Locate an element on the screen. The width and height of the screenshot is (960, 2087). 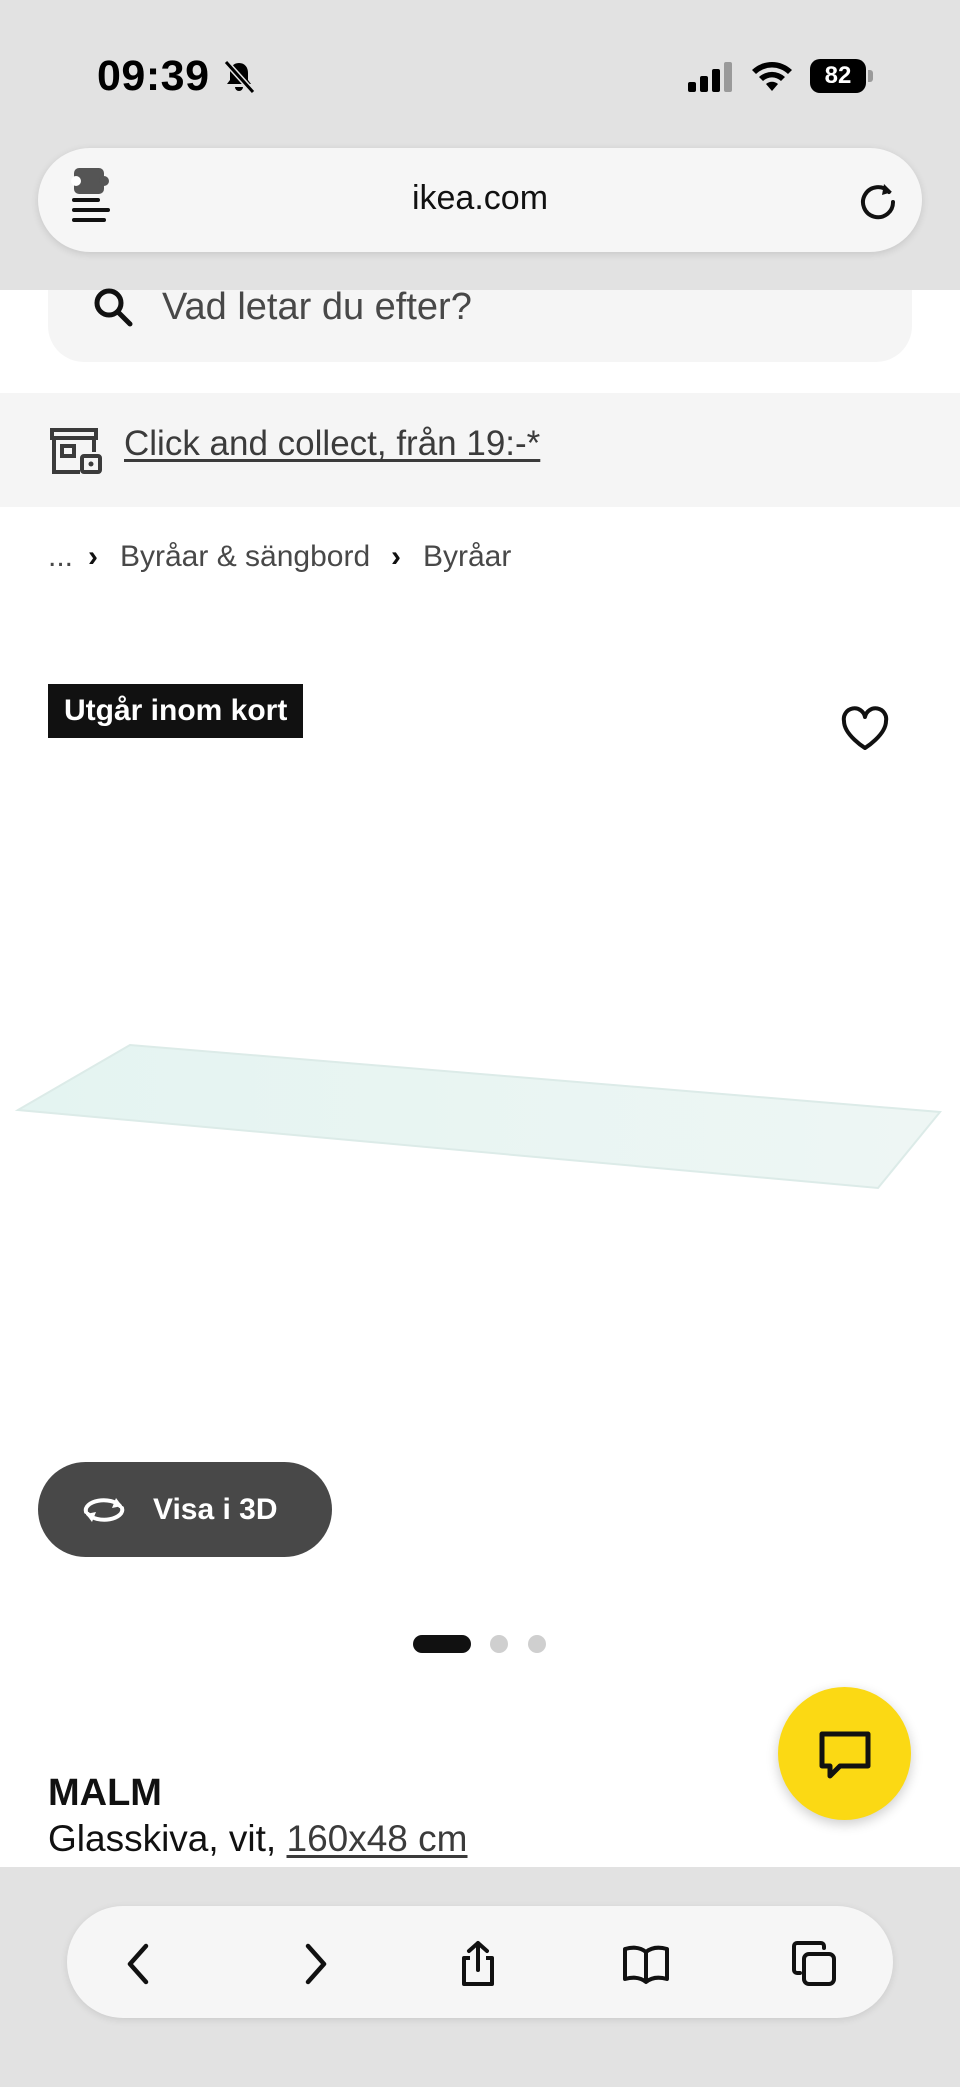
product-brand: MALM is located at coordinates (105, 1793).